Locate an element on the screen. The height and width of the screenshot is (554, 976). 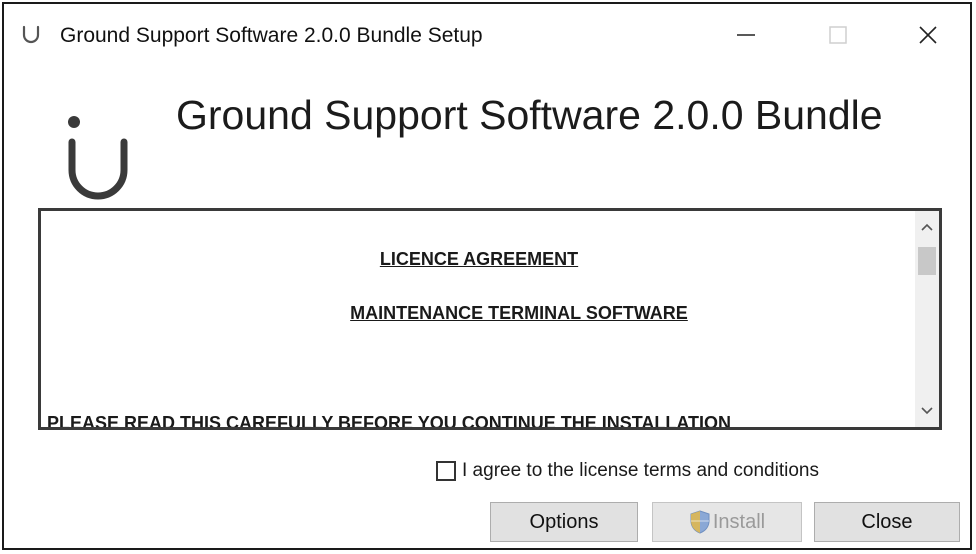
install-button: Install is located at coordinates (727, 522).